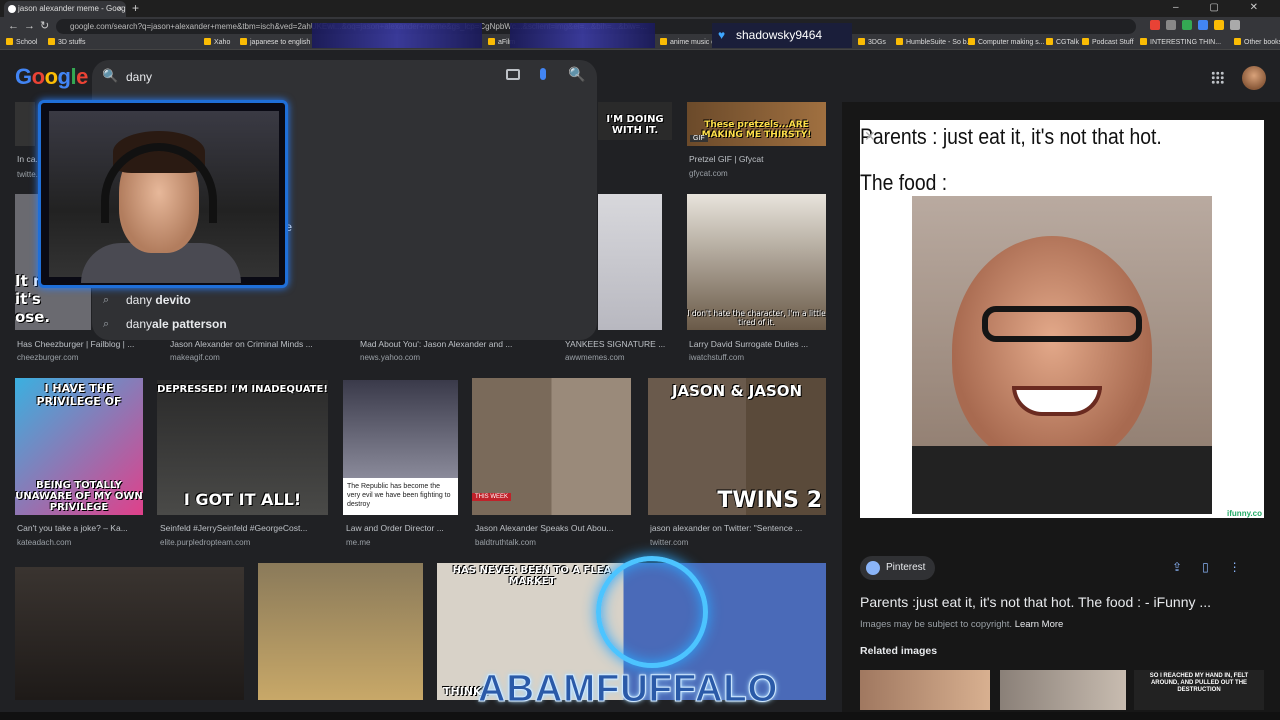 The image size is (1280, 720). I want to click on audio-visualizer-ring, so click(652, 612).